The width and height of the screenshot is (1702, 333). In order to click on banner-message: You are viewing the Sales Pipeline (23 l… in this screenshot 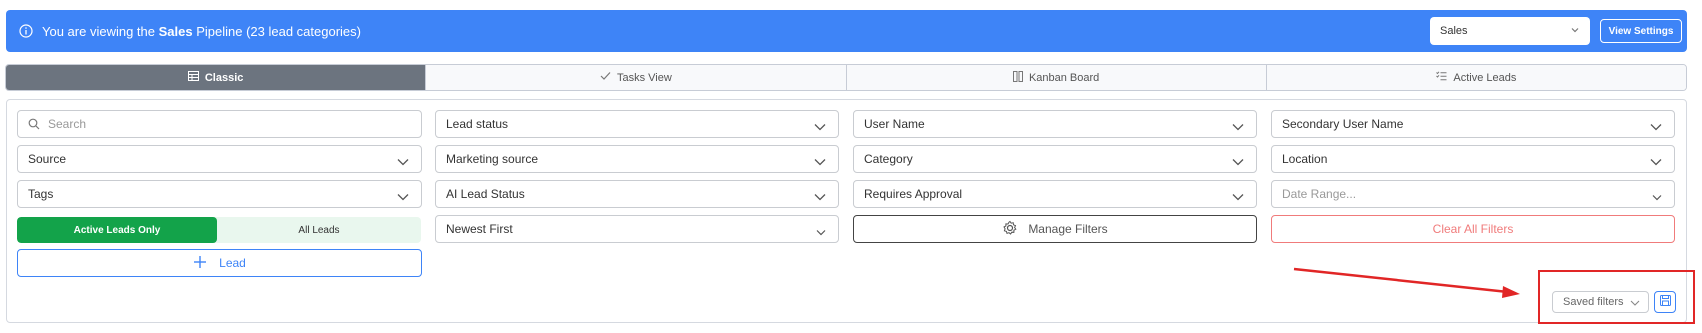, I will do `click(201, 31)`.